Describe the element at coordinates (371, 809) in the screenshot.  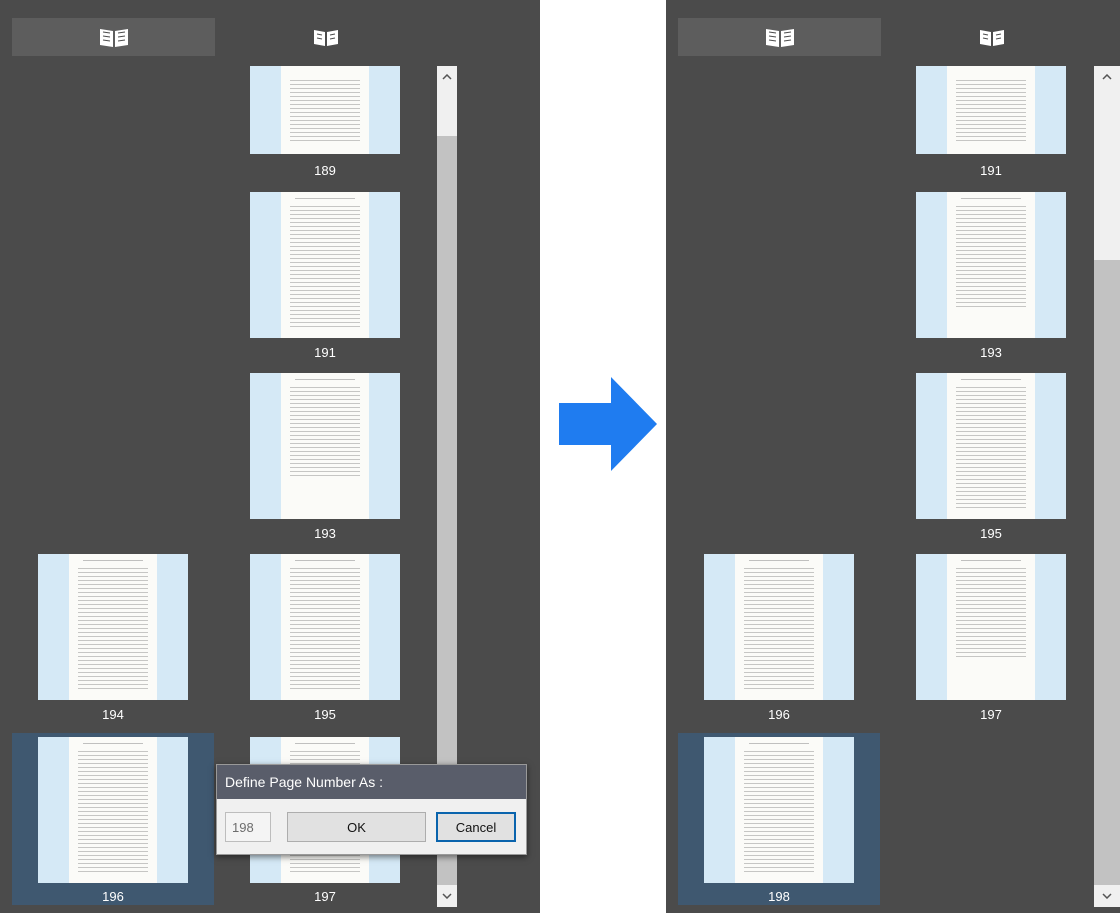
I see `define-page-number-dialog: Define Page Number As : 198 OK Cancel` at that location.